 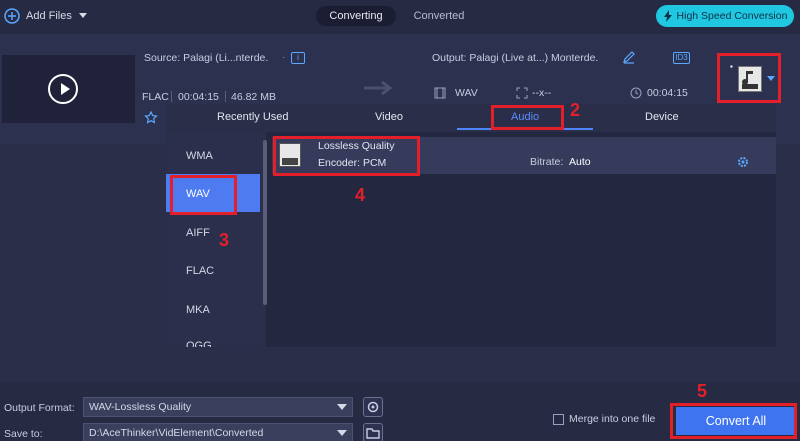 I want to click on star-icon, so click(x=151, y=118).